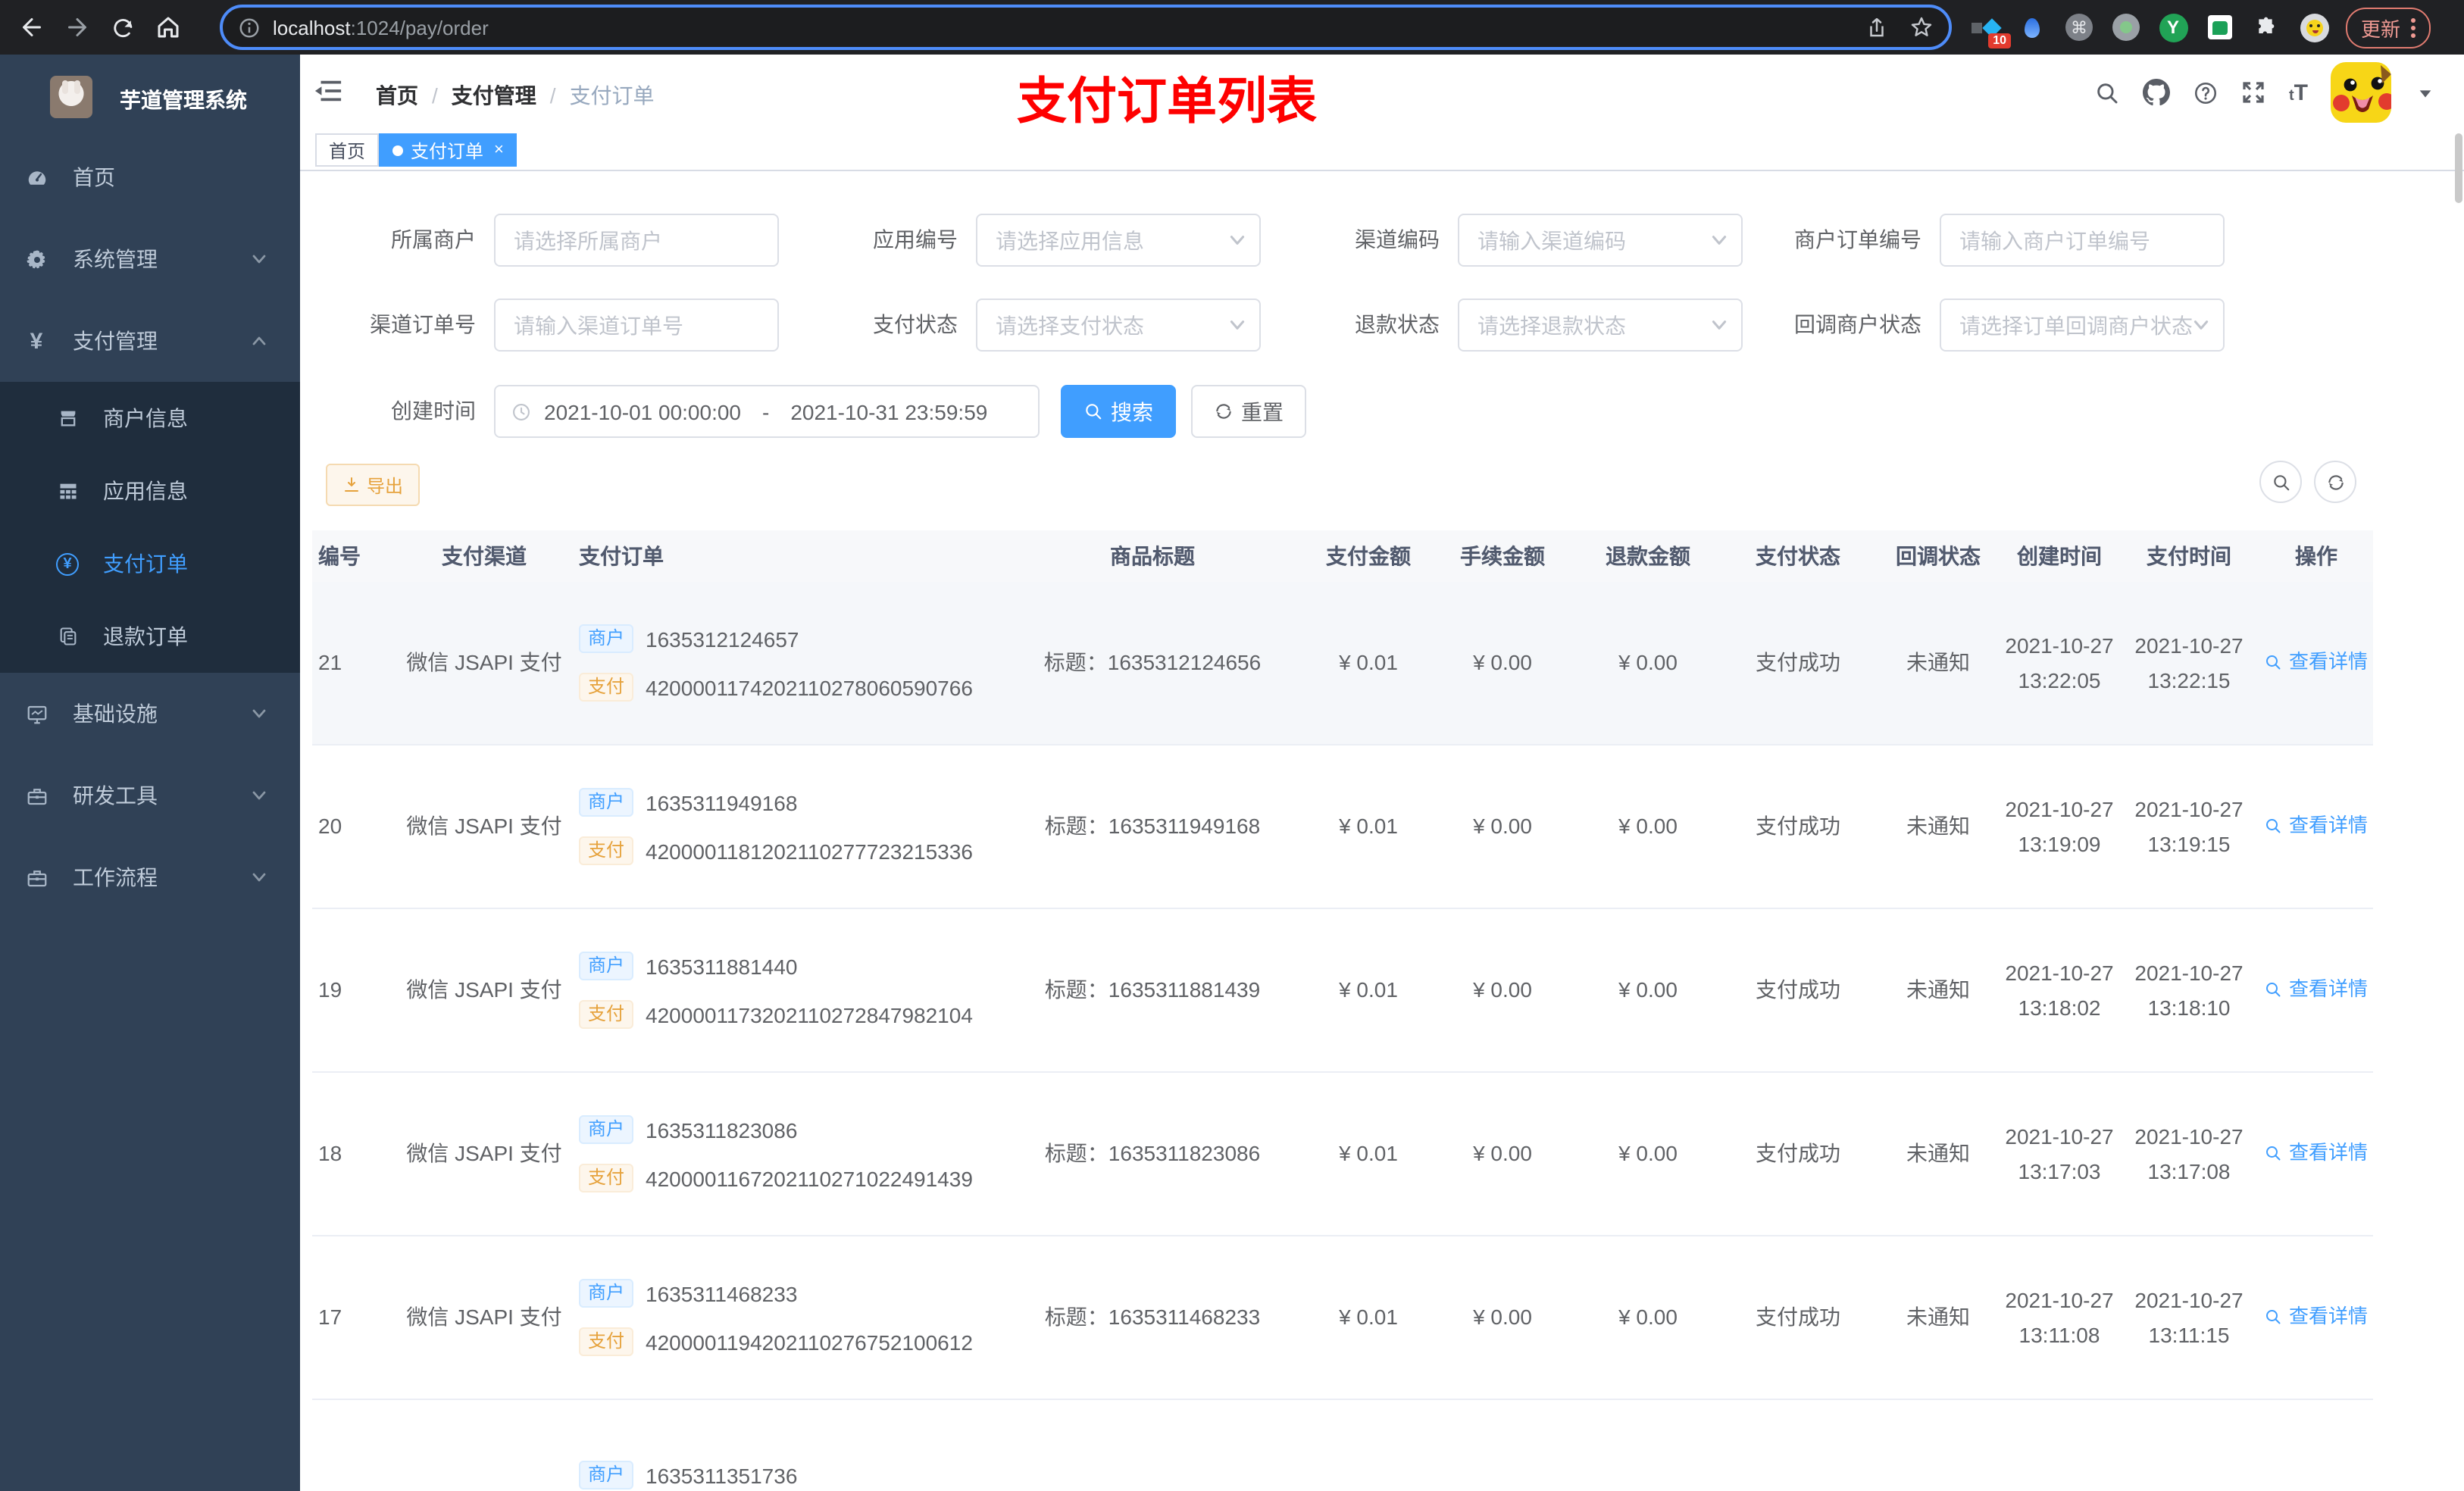 This screenshot has width=2464, height=1491. What do you see at coordinates (77, 27) in the screenshot?
I see `browser-forward-button` at bounding box center [77, 27].